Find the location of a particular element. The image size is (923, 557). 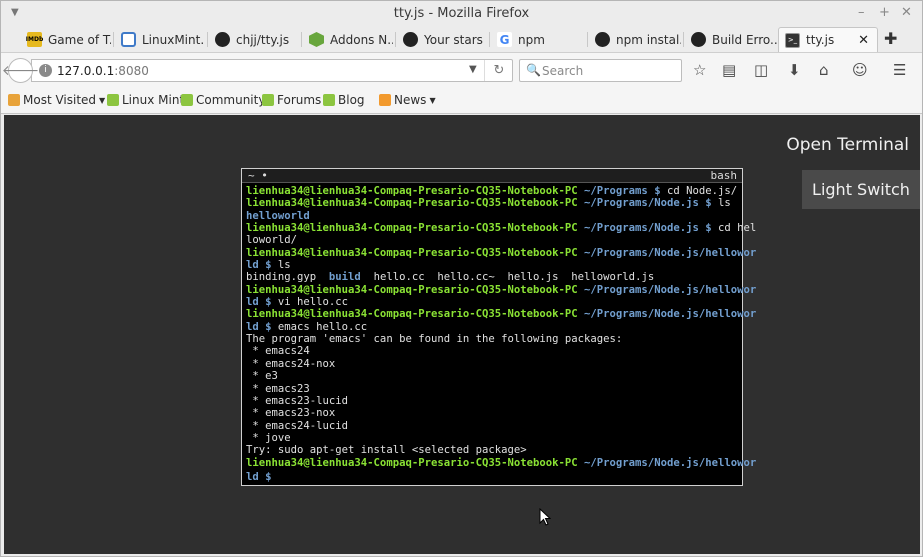

output-text: * emacs23-nox is located at coordinates (291, 413).